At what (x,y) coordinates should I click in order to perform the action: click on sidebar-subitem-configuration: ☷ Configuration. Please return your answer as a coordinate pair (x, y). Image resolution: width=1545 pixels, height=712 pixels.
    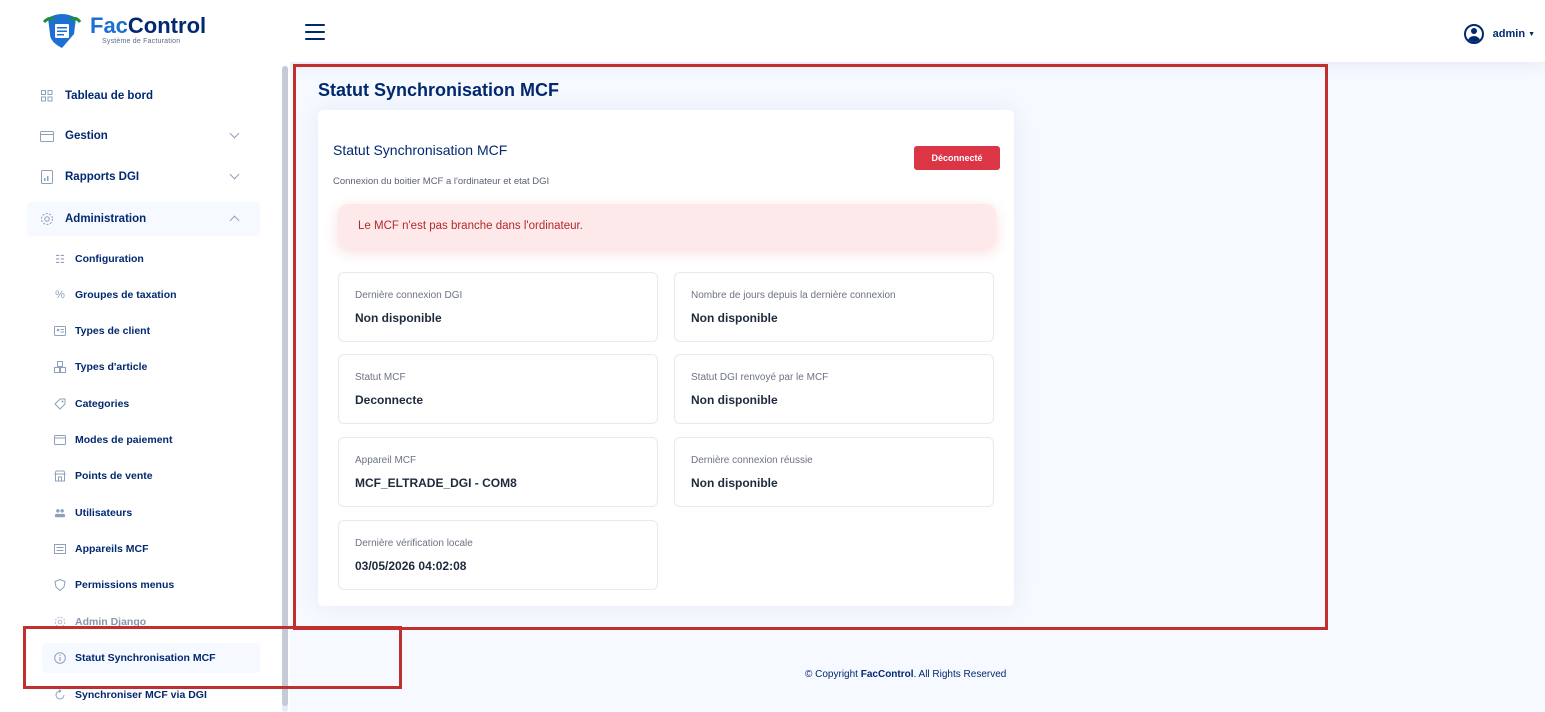
    Looking at the image, I should click on (151, 259).